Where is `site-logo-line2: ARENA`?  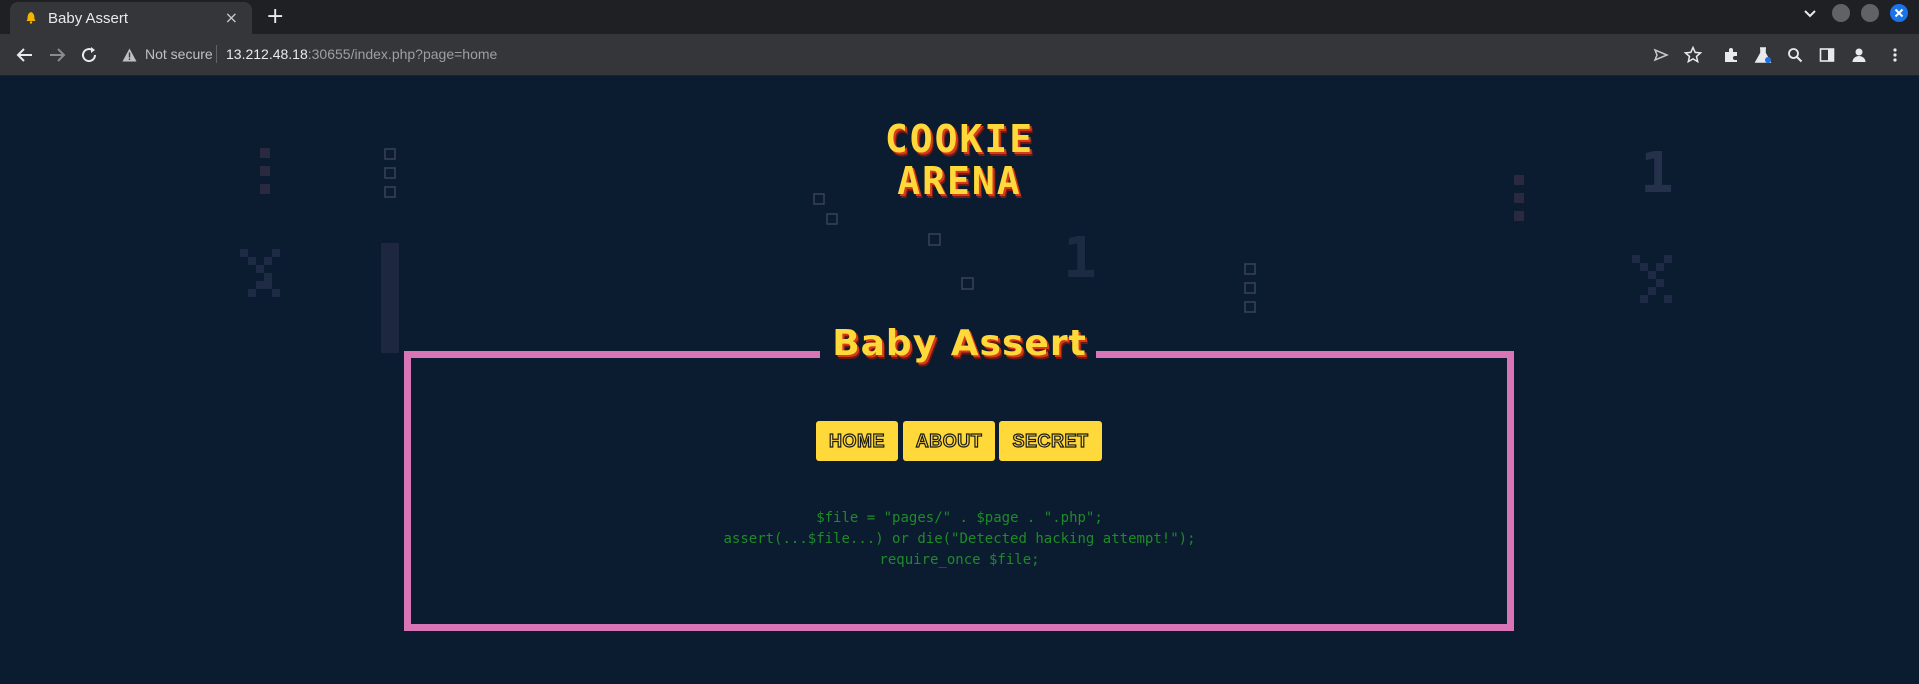 site-logo-line2: ARENA is located at coordinates (959, 181).